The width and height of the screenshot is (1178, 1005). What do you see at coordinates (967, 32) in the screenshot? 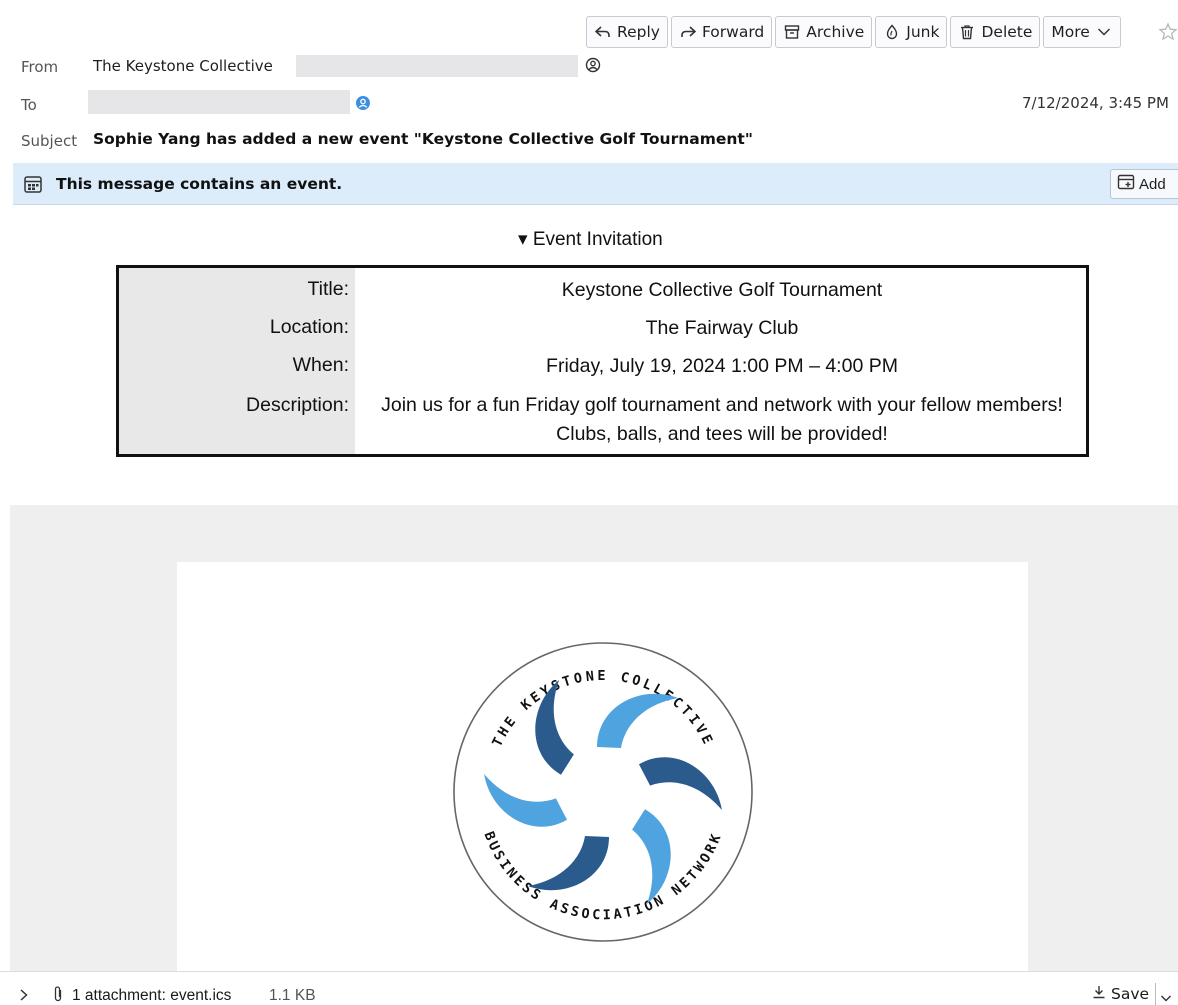
I see `trash-icon` at bounding box center [967, 32].